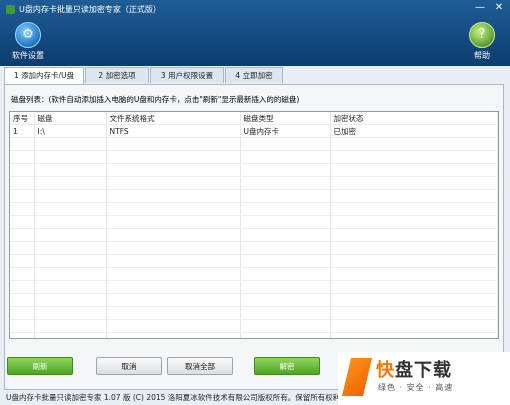 The width and height of the screenshot is (510, 405). I want to click on watermark-brand-rest: 盘下载, so click(423, 370).